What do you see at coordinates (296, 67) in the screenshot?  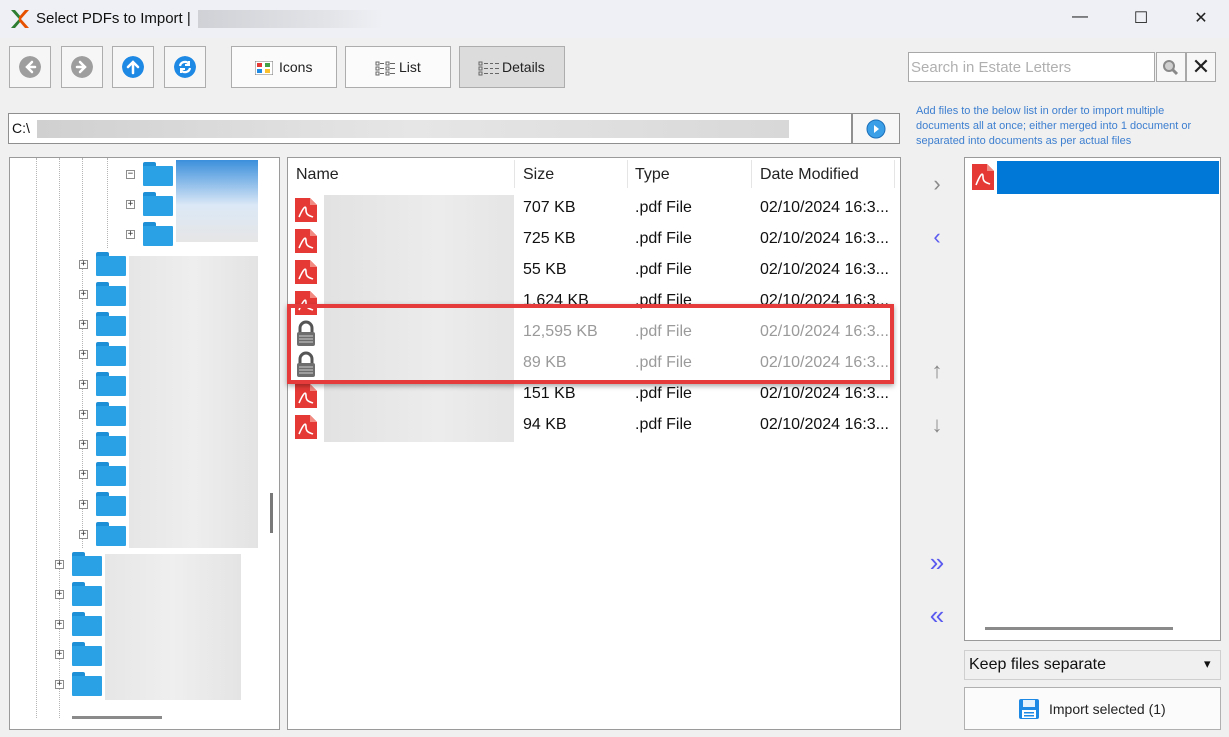 I see `view-icons-label: Icons` at bounding box center [296, 67].